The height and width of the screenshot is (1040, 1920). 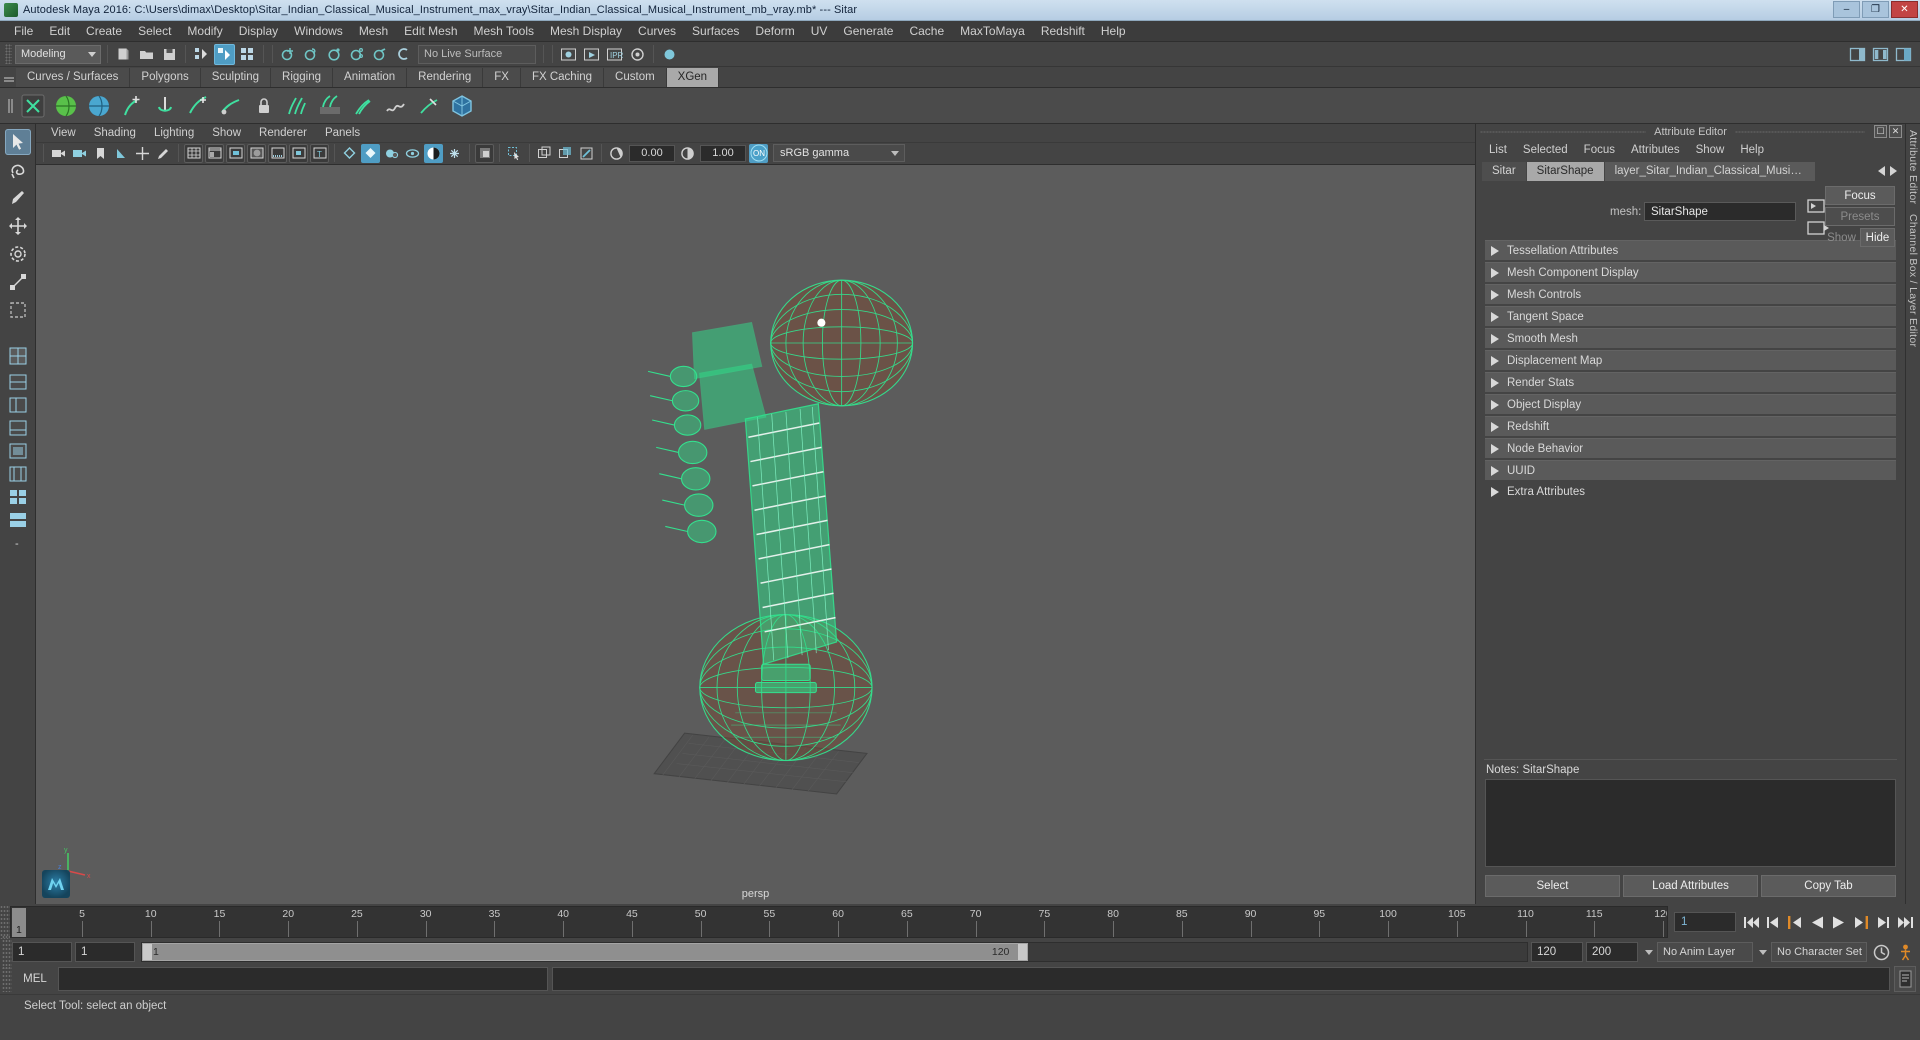 I want to click on lighting-default-icon, so click(x=349, y=153).